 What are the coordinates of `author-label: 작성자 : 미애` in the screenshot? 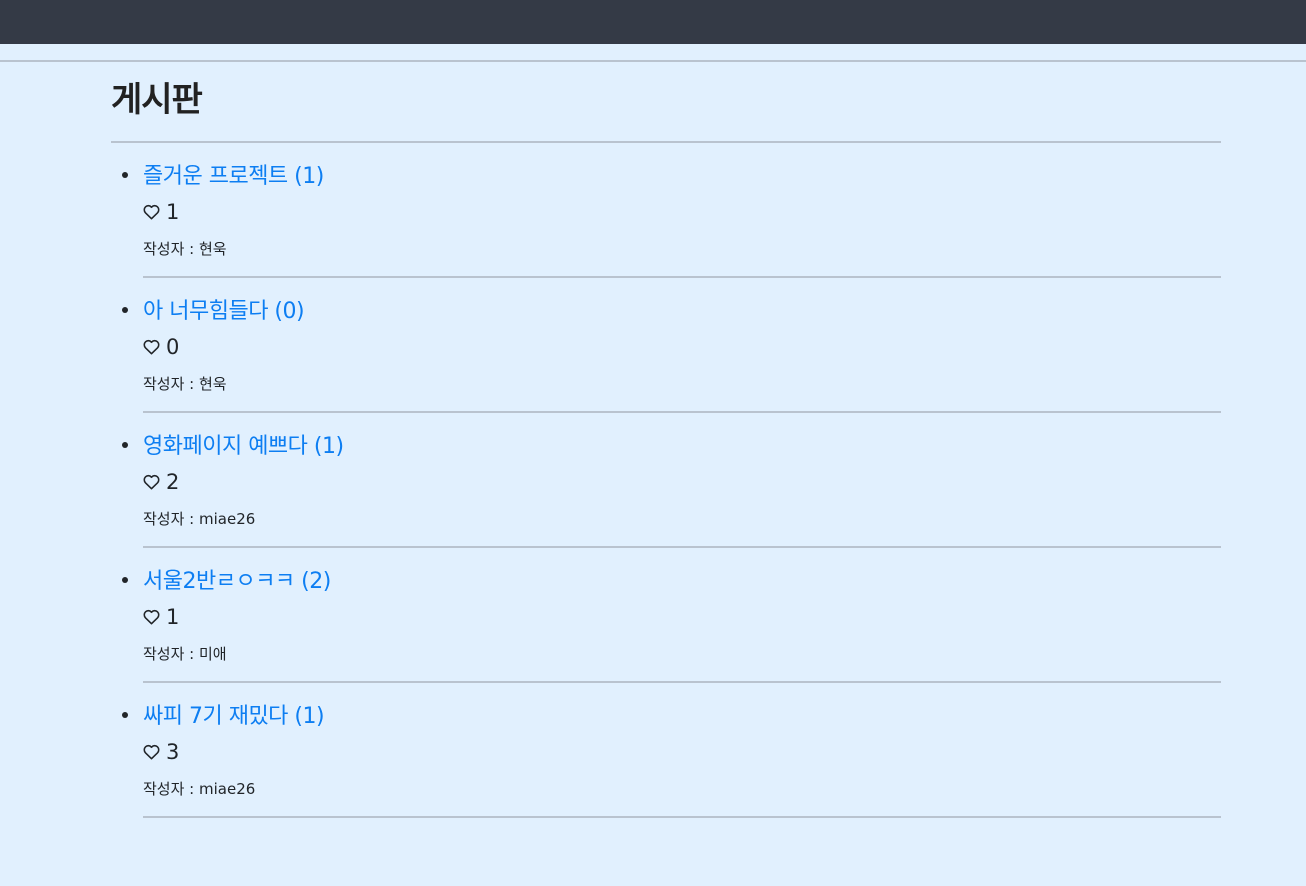 It's located at (185, 654).